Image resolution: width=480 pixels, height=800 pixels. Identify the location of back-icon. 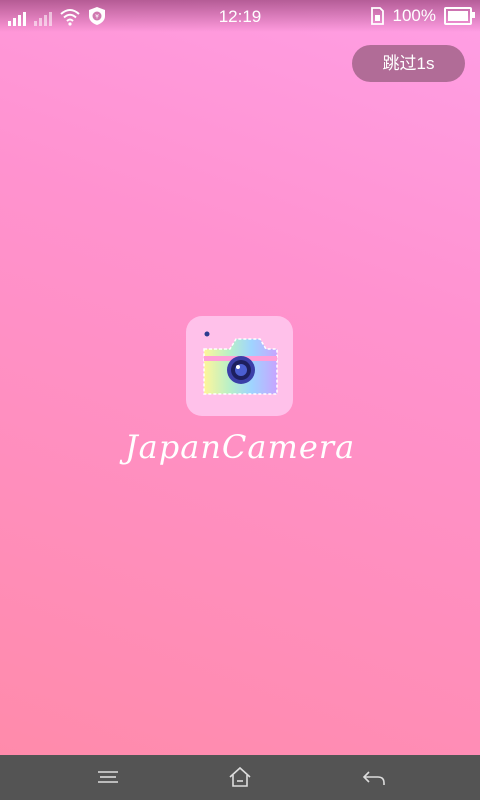
(374, 777).